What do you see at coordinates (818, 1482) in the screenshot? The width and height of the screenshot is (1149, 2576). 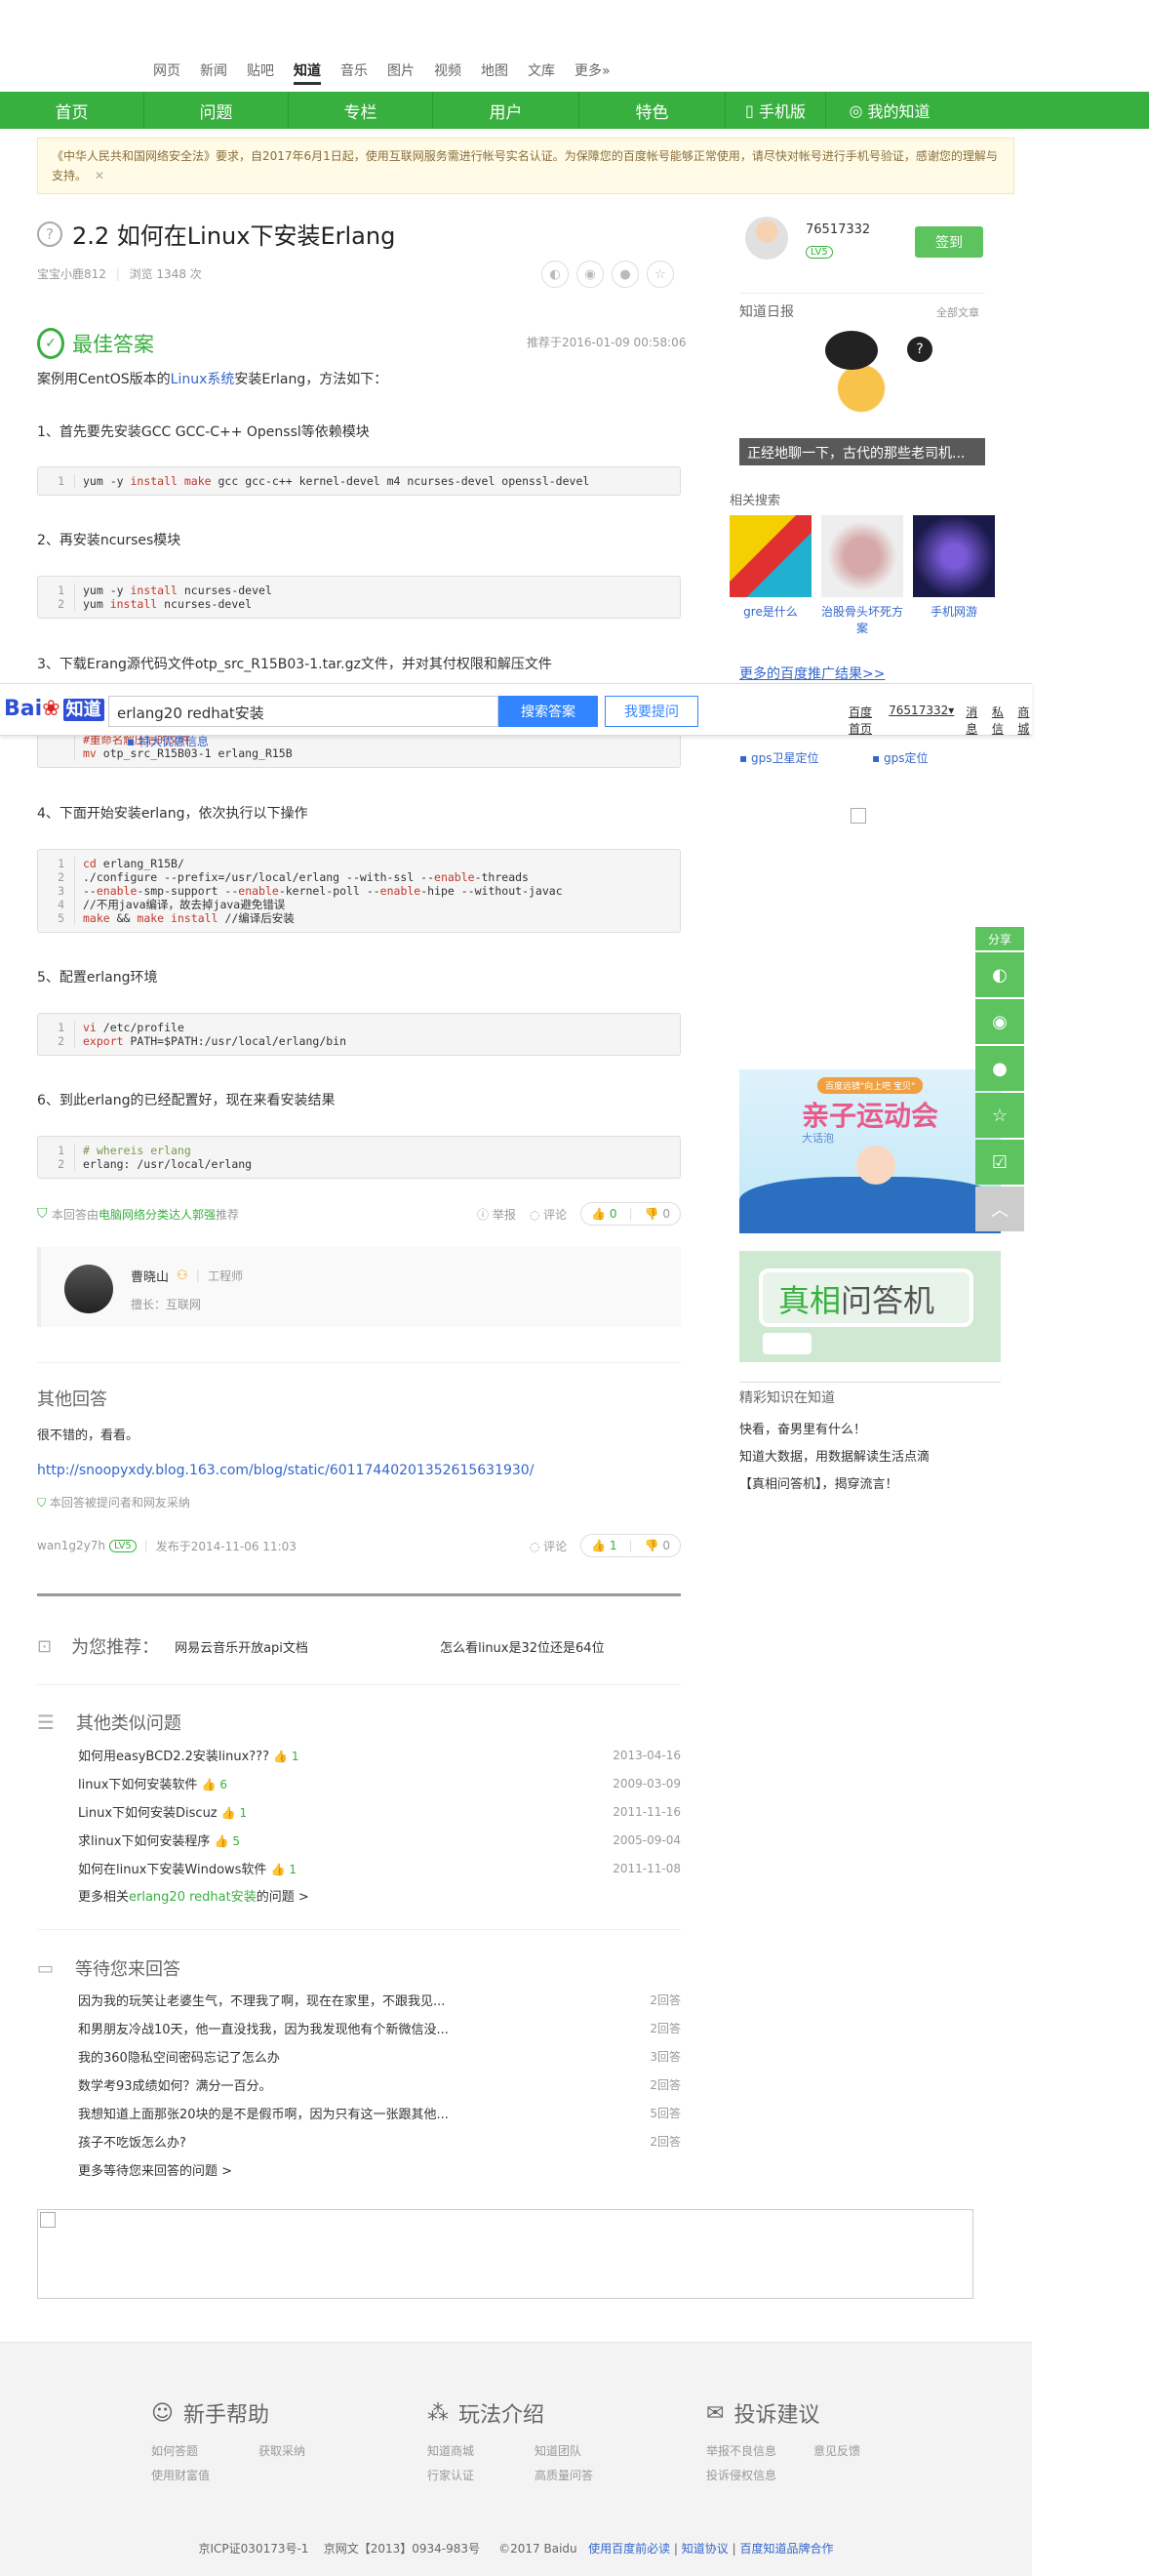 I see `wonder-link: 【真相问答机】，揭穿流言！` at bounding box center [818, 1482].